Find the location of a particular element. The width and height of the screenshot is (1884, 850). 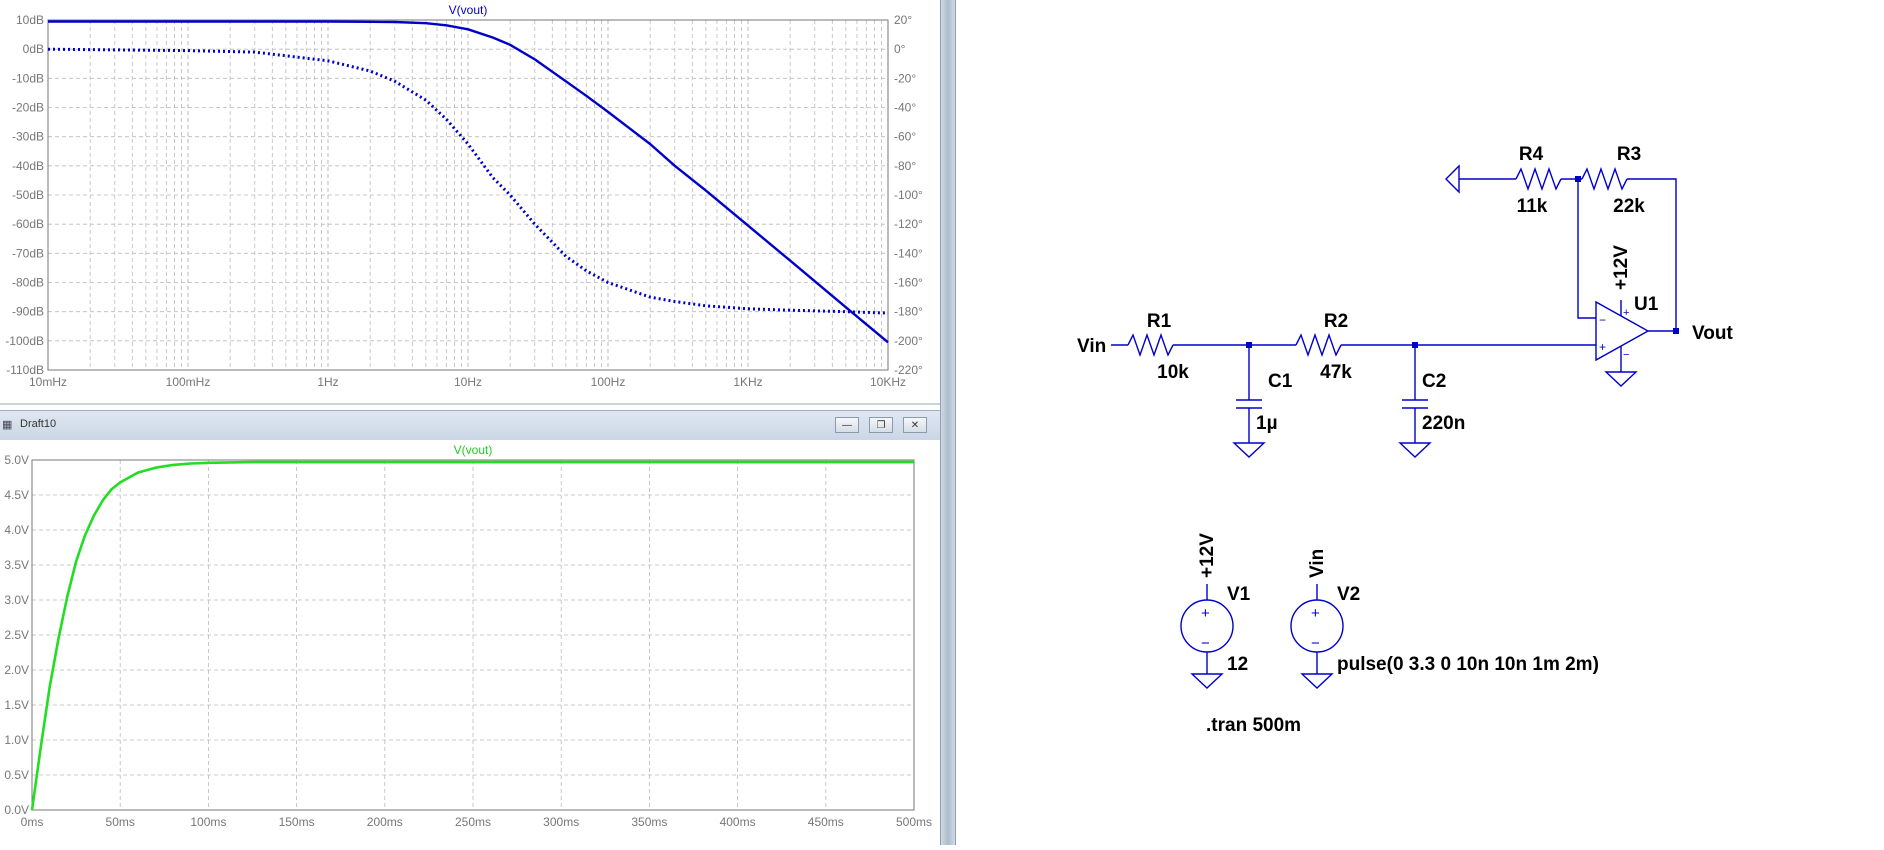

ground-c1-icon is located at coordinates (1249, 450).